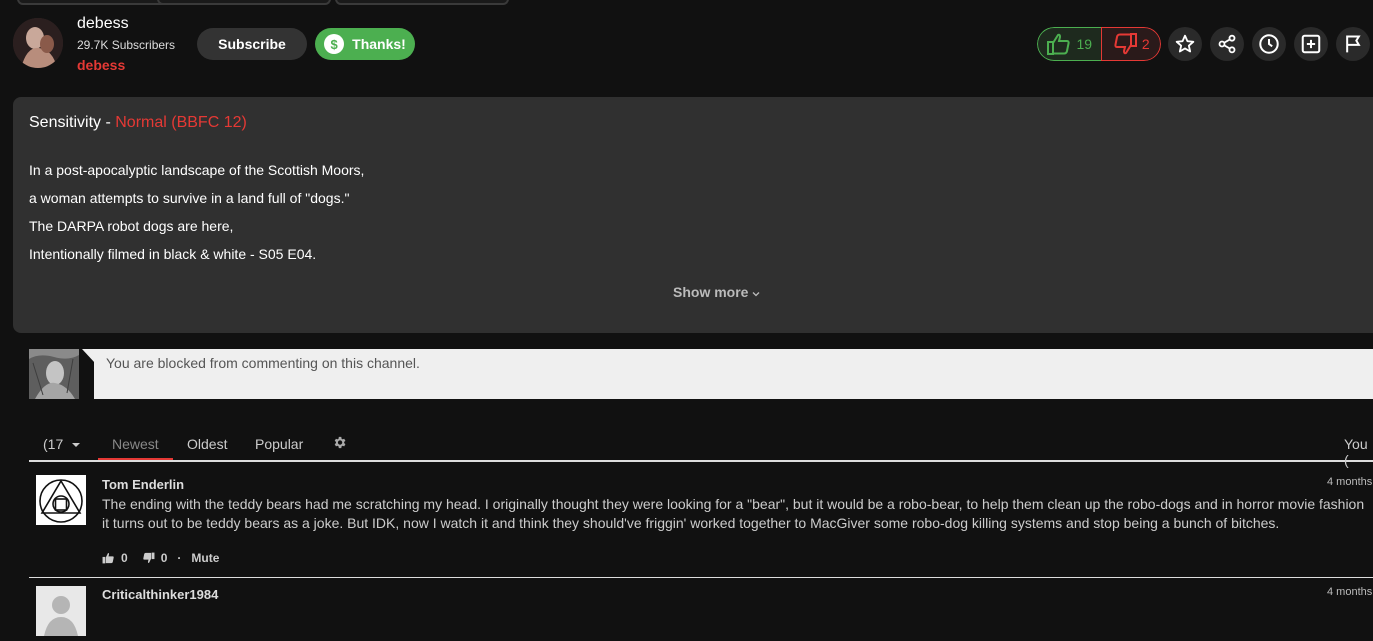 Image resolution: width=1373 pixels, height=641 pixels. What do you see at coordinates (131, 226) in the screenshot?
I see `description-line: The DARPA robot dogs are here,` at bounding box center [131, 226].